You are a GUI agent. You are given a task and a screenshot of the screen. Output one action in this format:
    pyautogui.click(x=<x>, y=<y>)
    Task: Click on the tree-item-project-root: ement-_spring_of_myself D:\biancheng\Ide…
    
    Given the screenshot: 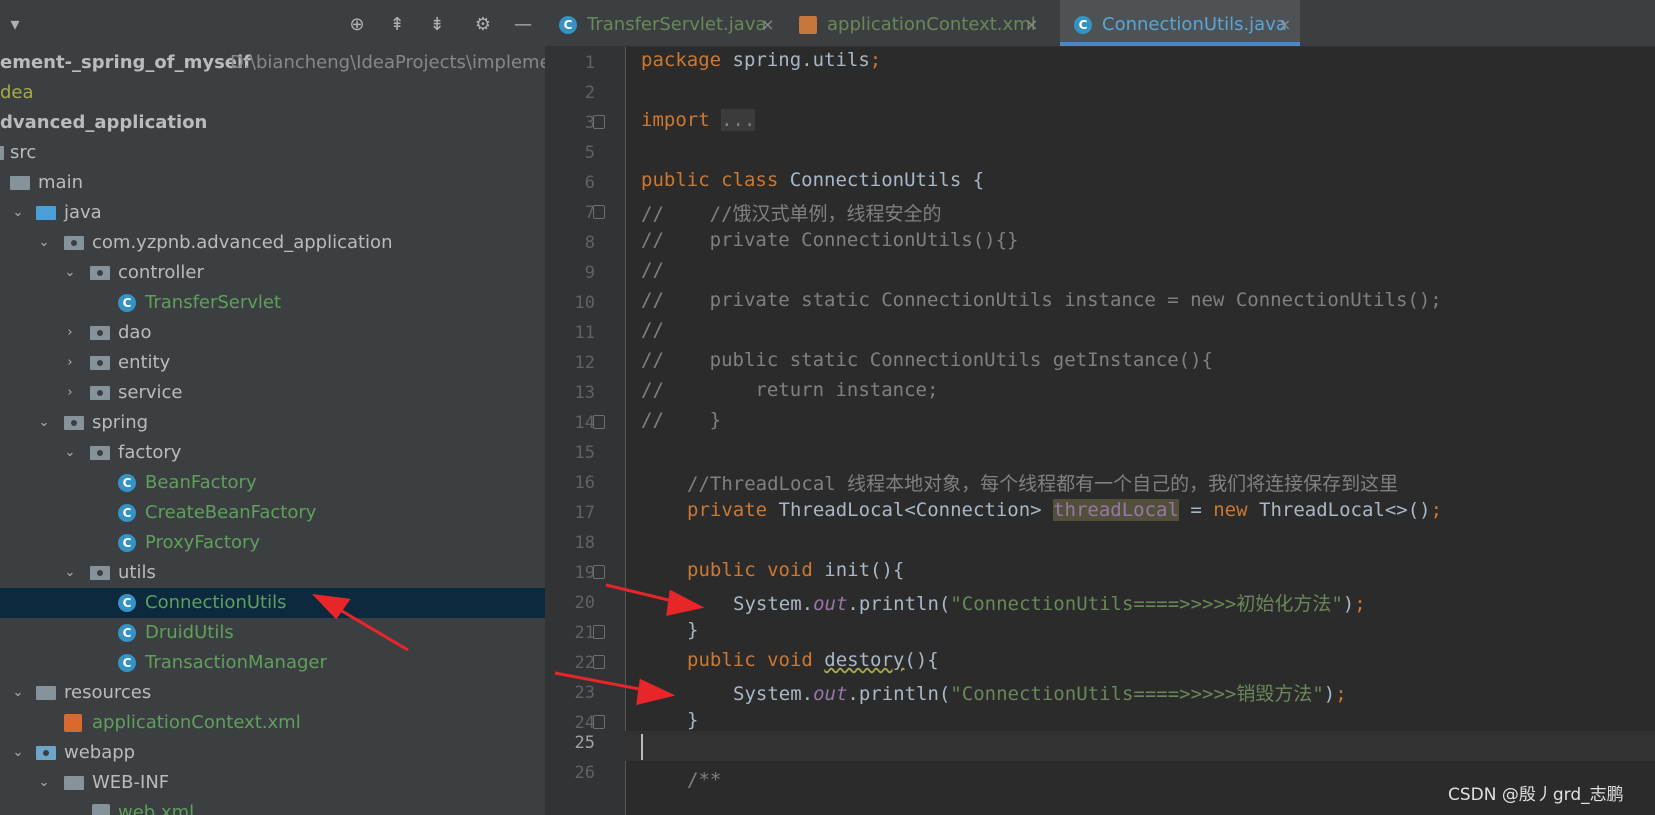 What is the action you would take?
    pyautogui.click(x=272, y=63)
    